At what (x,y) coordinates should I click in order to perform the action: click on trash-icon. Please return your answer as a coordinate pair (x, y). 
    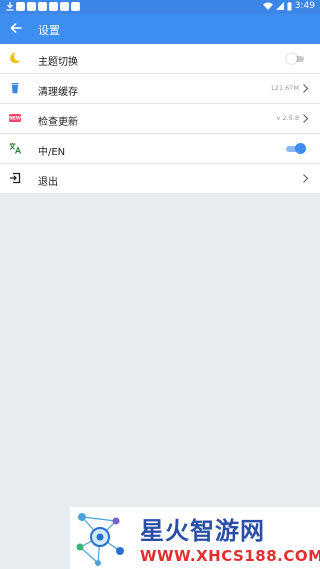
    Looking at the image, I should click on (15, 88).